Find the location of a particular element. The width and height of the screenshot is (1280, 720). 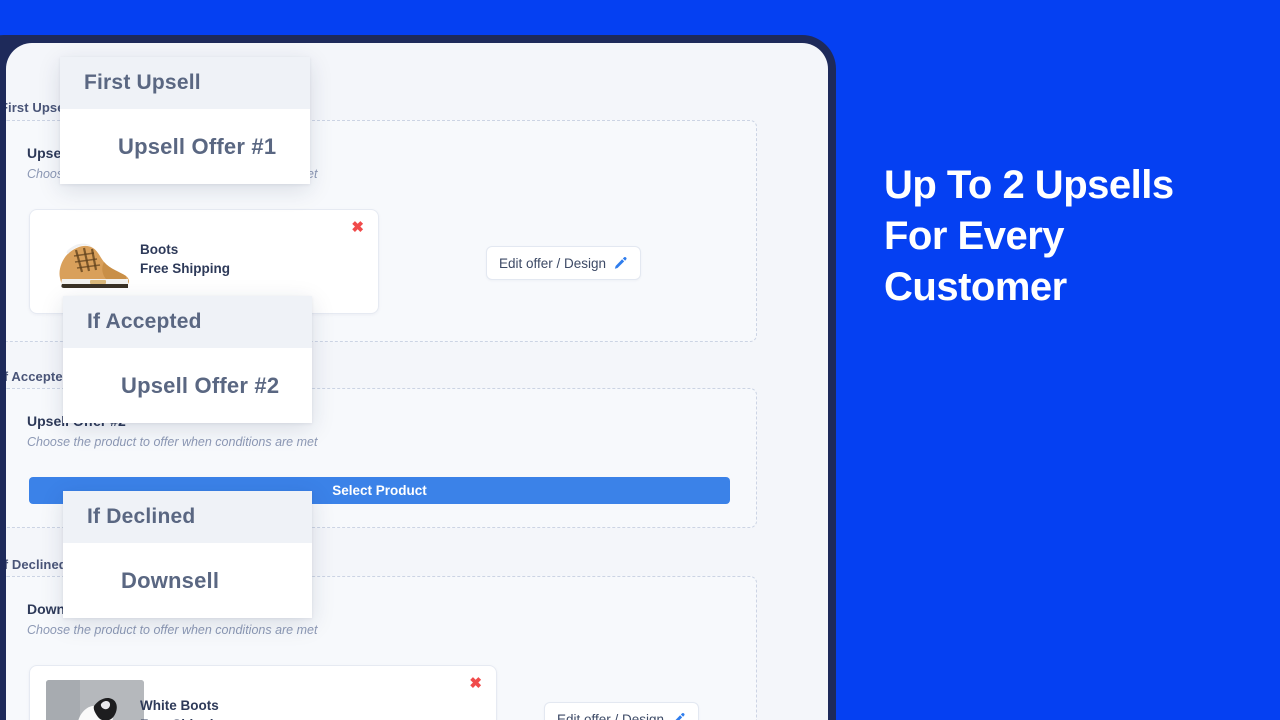

callout-body-text-2: Upsell Offer #2 is located at coordinates (200, 385).